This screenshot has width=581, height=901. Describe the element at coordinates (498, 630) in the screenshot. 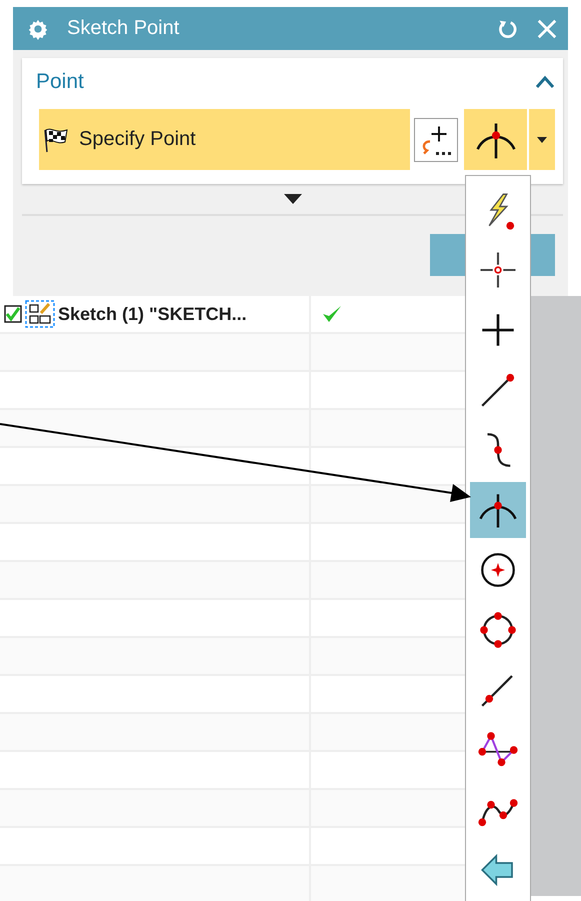

I see `point-type-icon` at that location.